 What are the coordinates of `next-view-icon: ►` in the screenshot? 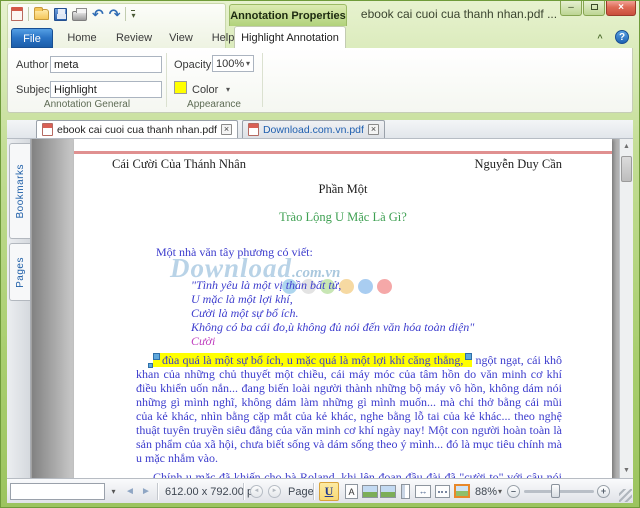 It's located at (146, 491).